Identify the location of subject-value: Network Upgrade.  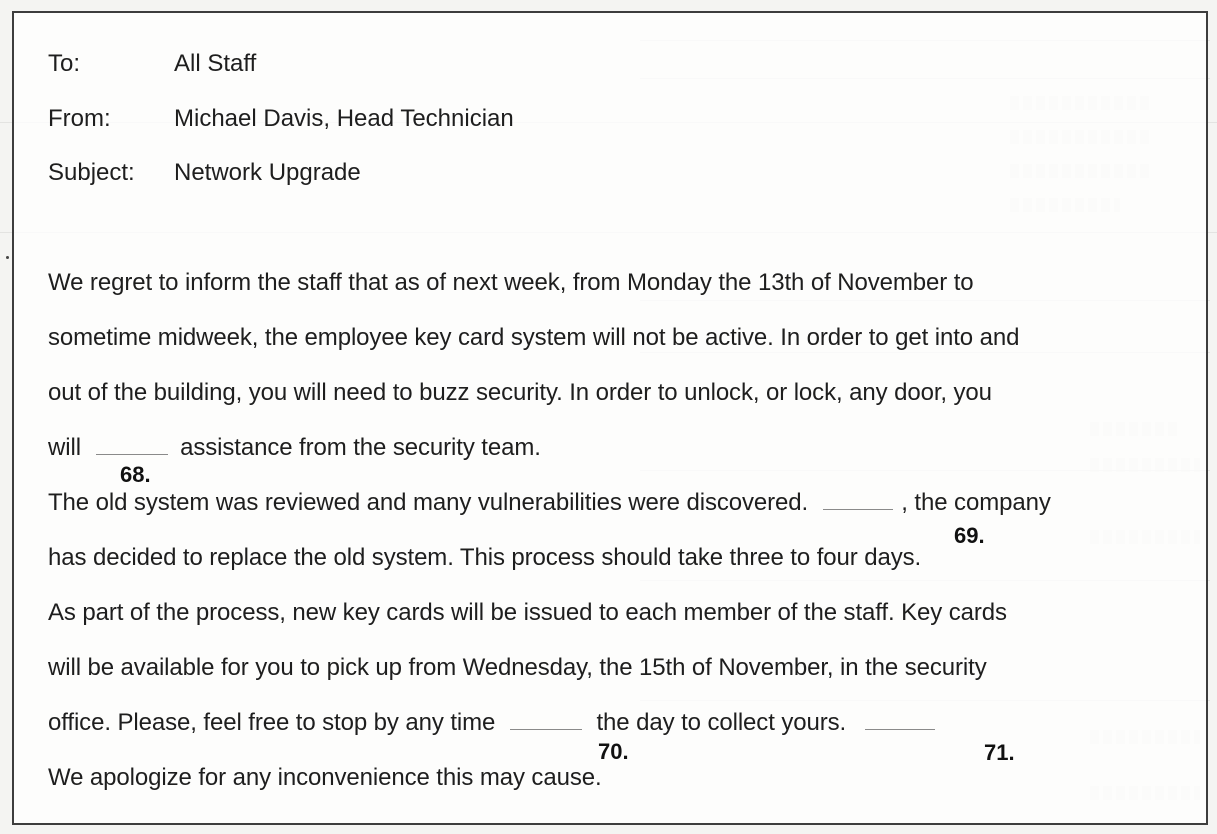
(267, 172).